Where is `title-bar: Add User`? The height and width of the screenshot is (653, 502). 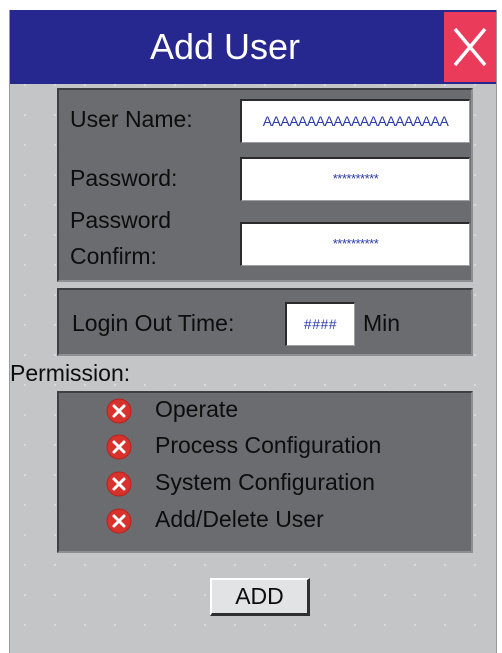
title-bar: Add User is located at coordinates (253, 47).